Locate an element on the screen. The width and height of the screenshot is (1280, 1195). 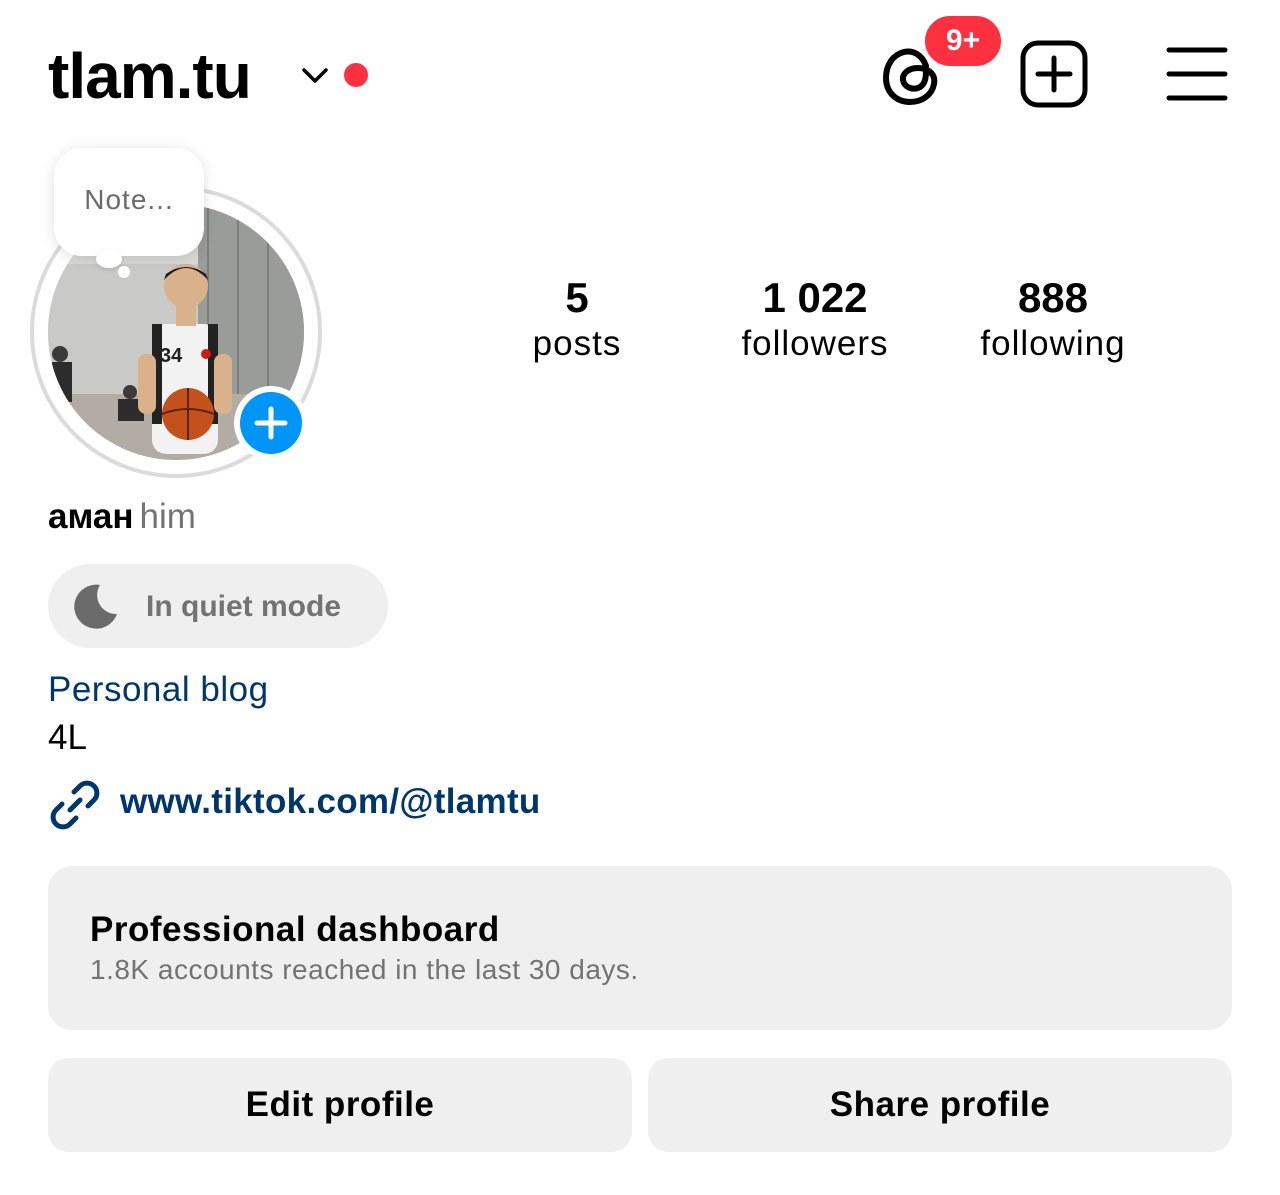
notification-dot is located at coordinates (356, 75).